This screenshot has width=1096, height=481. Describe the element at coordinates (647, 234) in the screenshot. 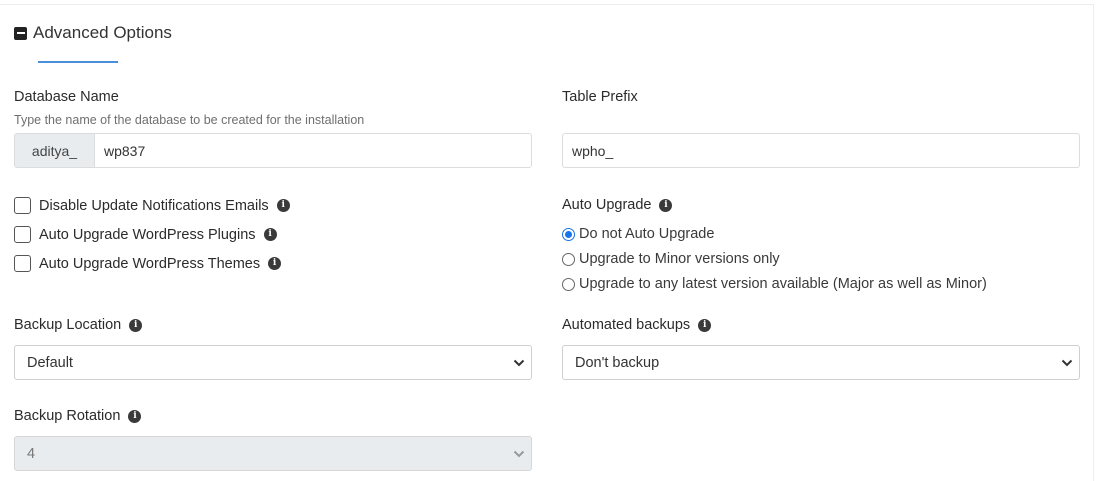

I see `radio-label: Do not Auto Upgrade` at that location.